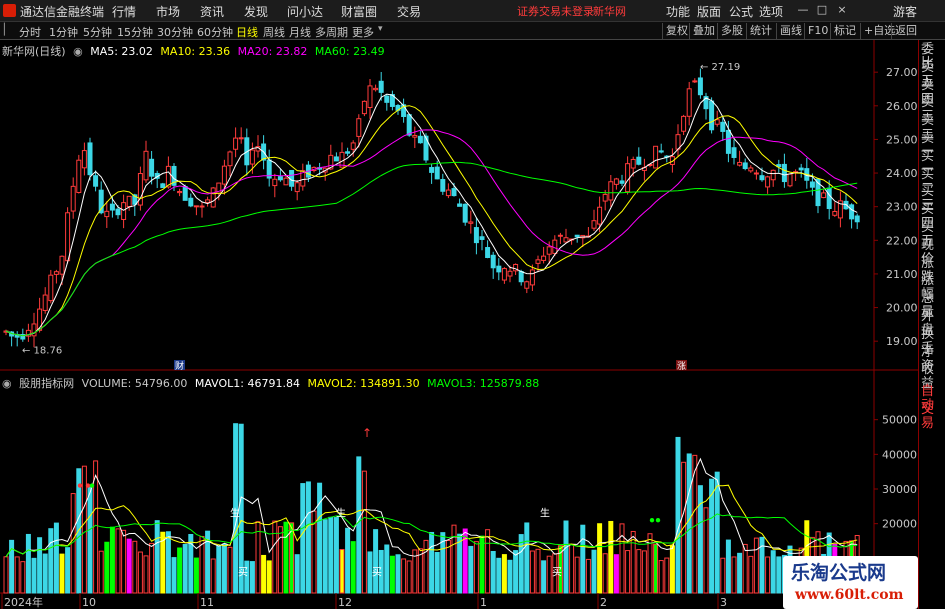 The width and height of the screenshot is (945, 609). I want to click on menu-assistant: 问小达, so click(305, 11).